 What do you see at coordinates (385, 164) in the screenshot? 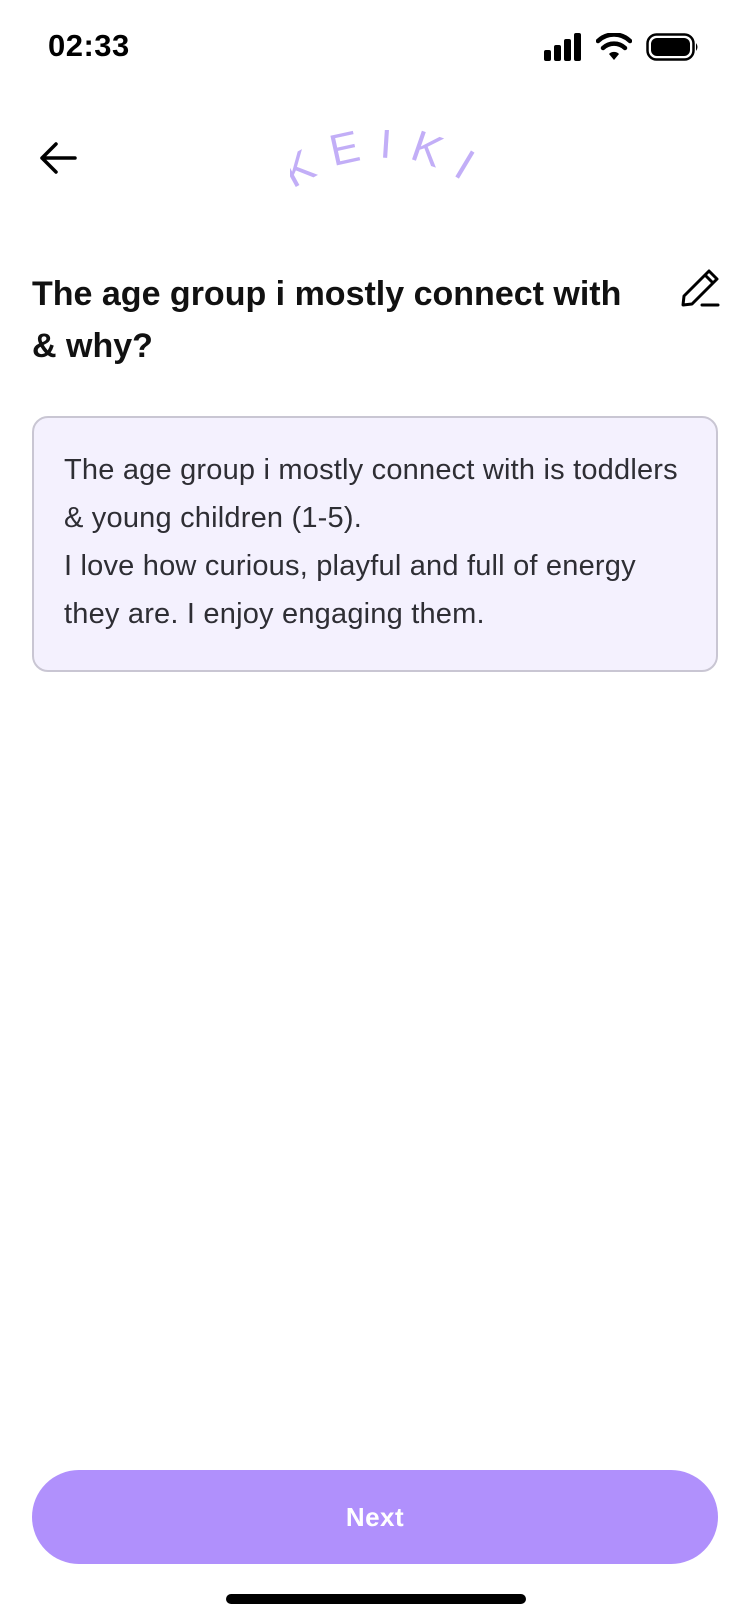
I see `svg-text: KEIKI` at bounding box center [385, 164].